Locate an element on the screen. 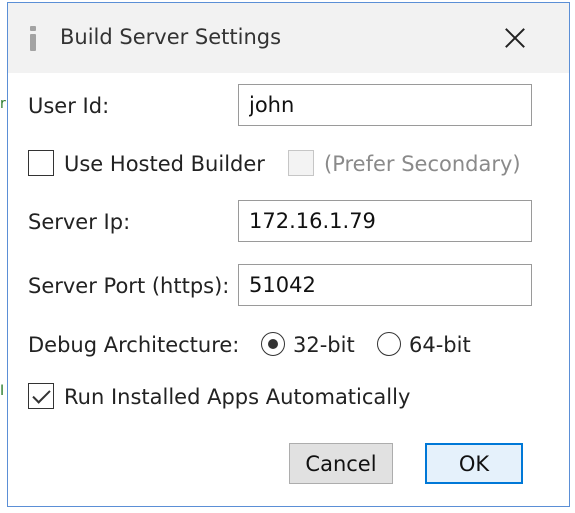 This screenshot has width=575, height=513. prefer-secondary-label: (Prefer Secondary) is located at coordinates (422, 164).